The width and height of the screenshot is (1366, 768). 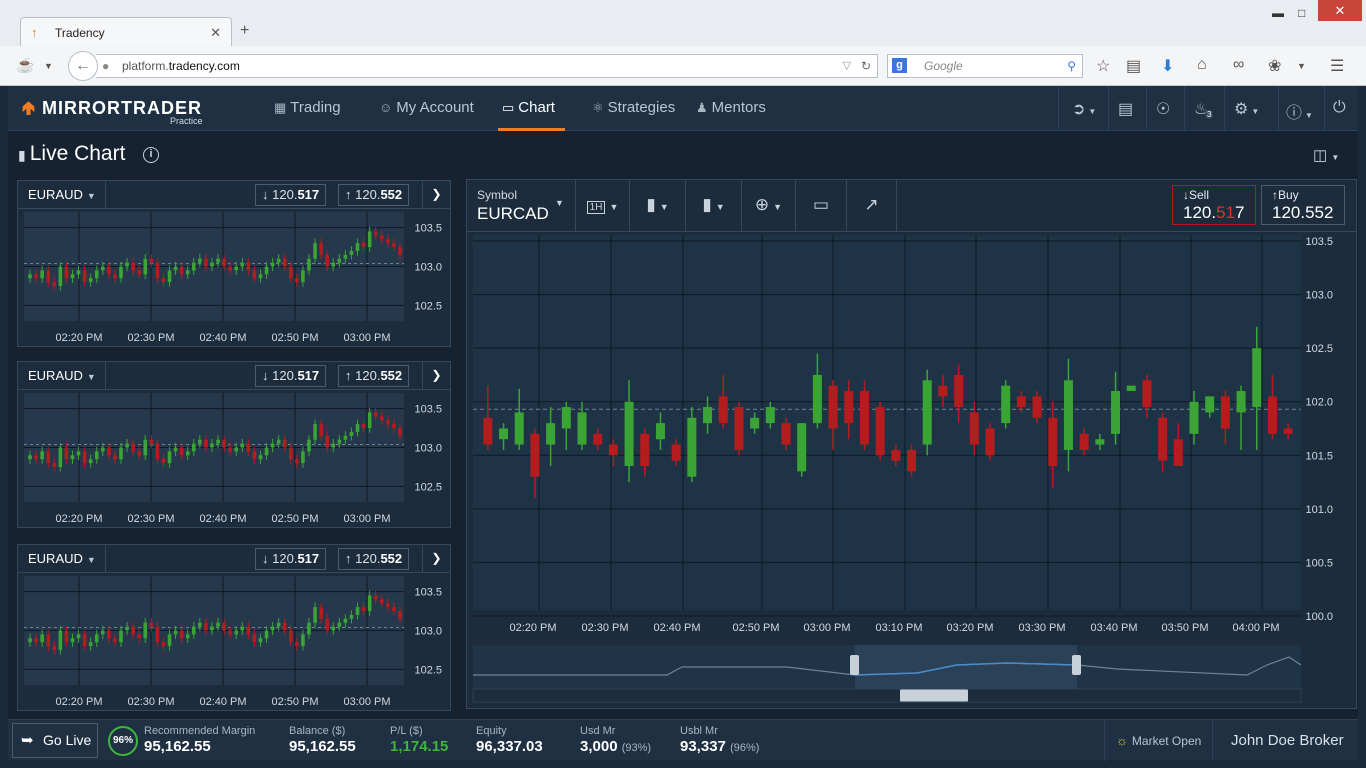 I want to click on new-tab-icon: +, so click(x=244, y=31).